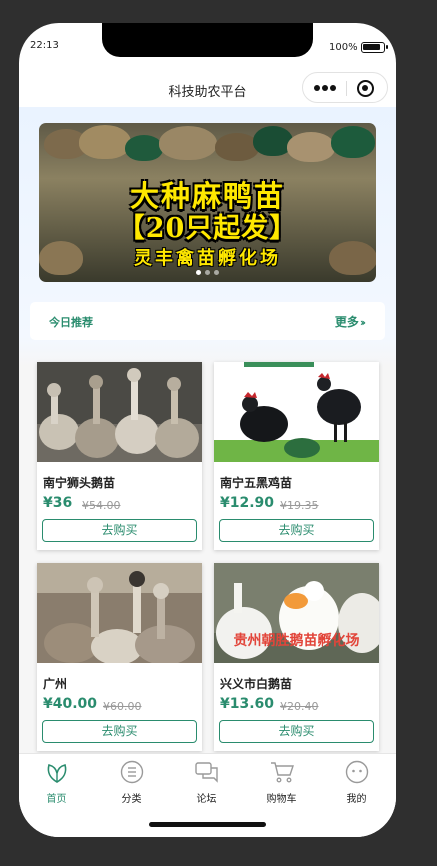 The height and width of the screenshot is (866, 437). What do you see at coordinates (296, 641) in the screenshot?
I see `image-watermark: 贵州朝胜鹅苗孵化场` at bounding box center [296, 641].